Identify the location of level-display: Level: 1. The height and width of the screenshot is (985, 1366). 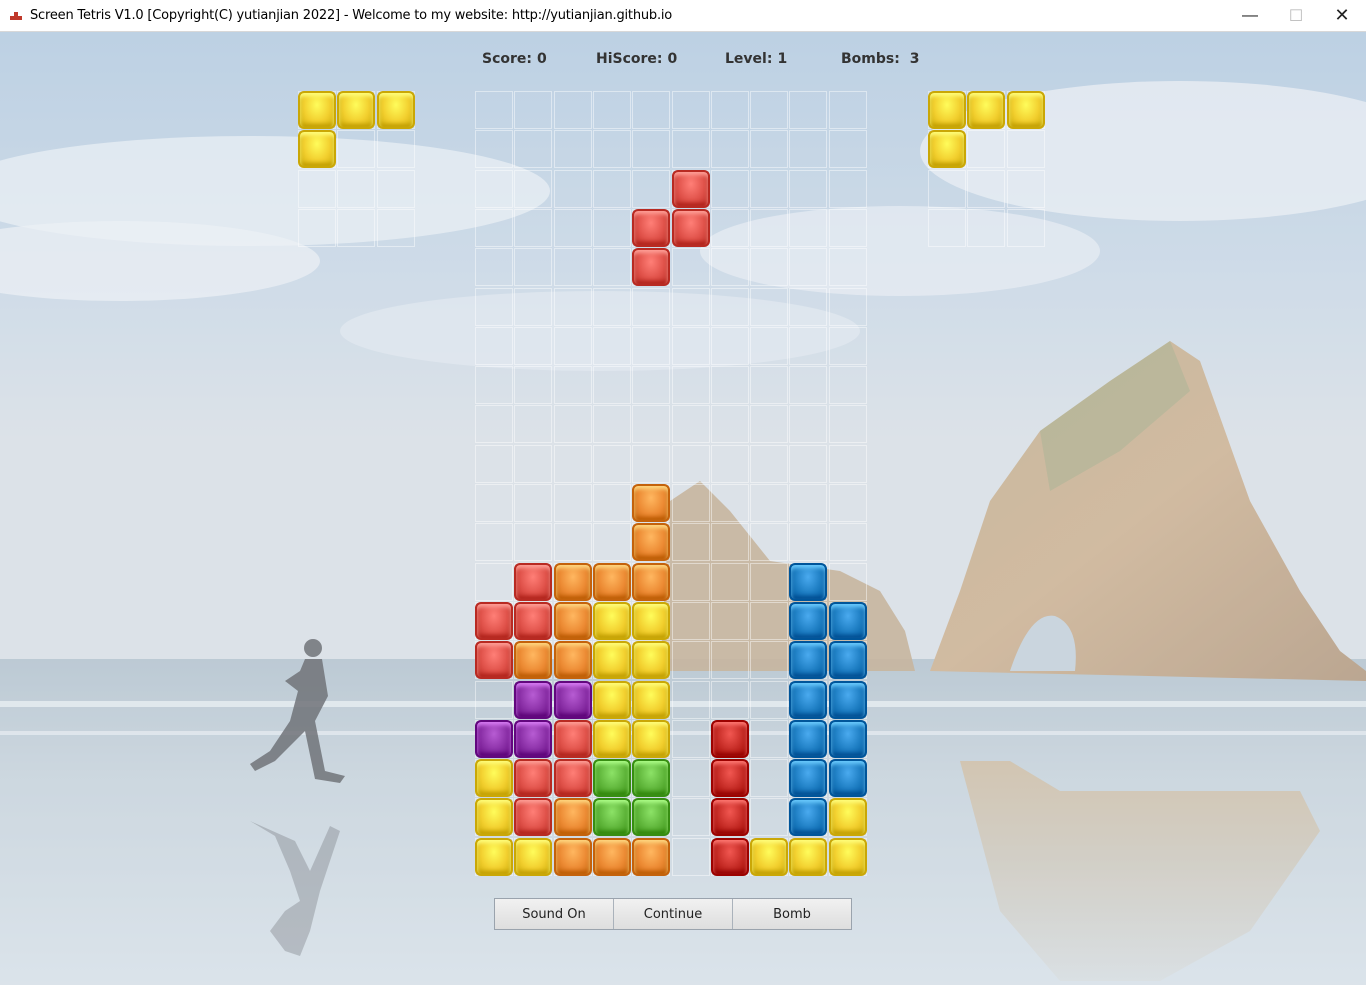
(756, 59).